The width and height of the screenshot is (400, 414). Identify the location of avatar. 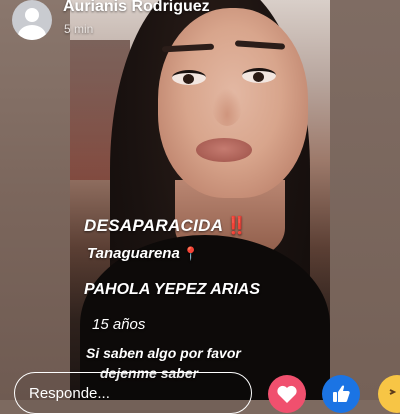
(32, 20).